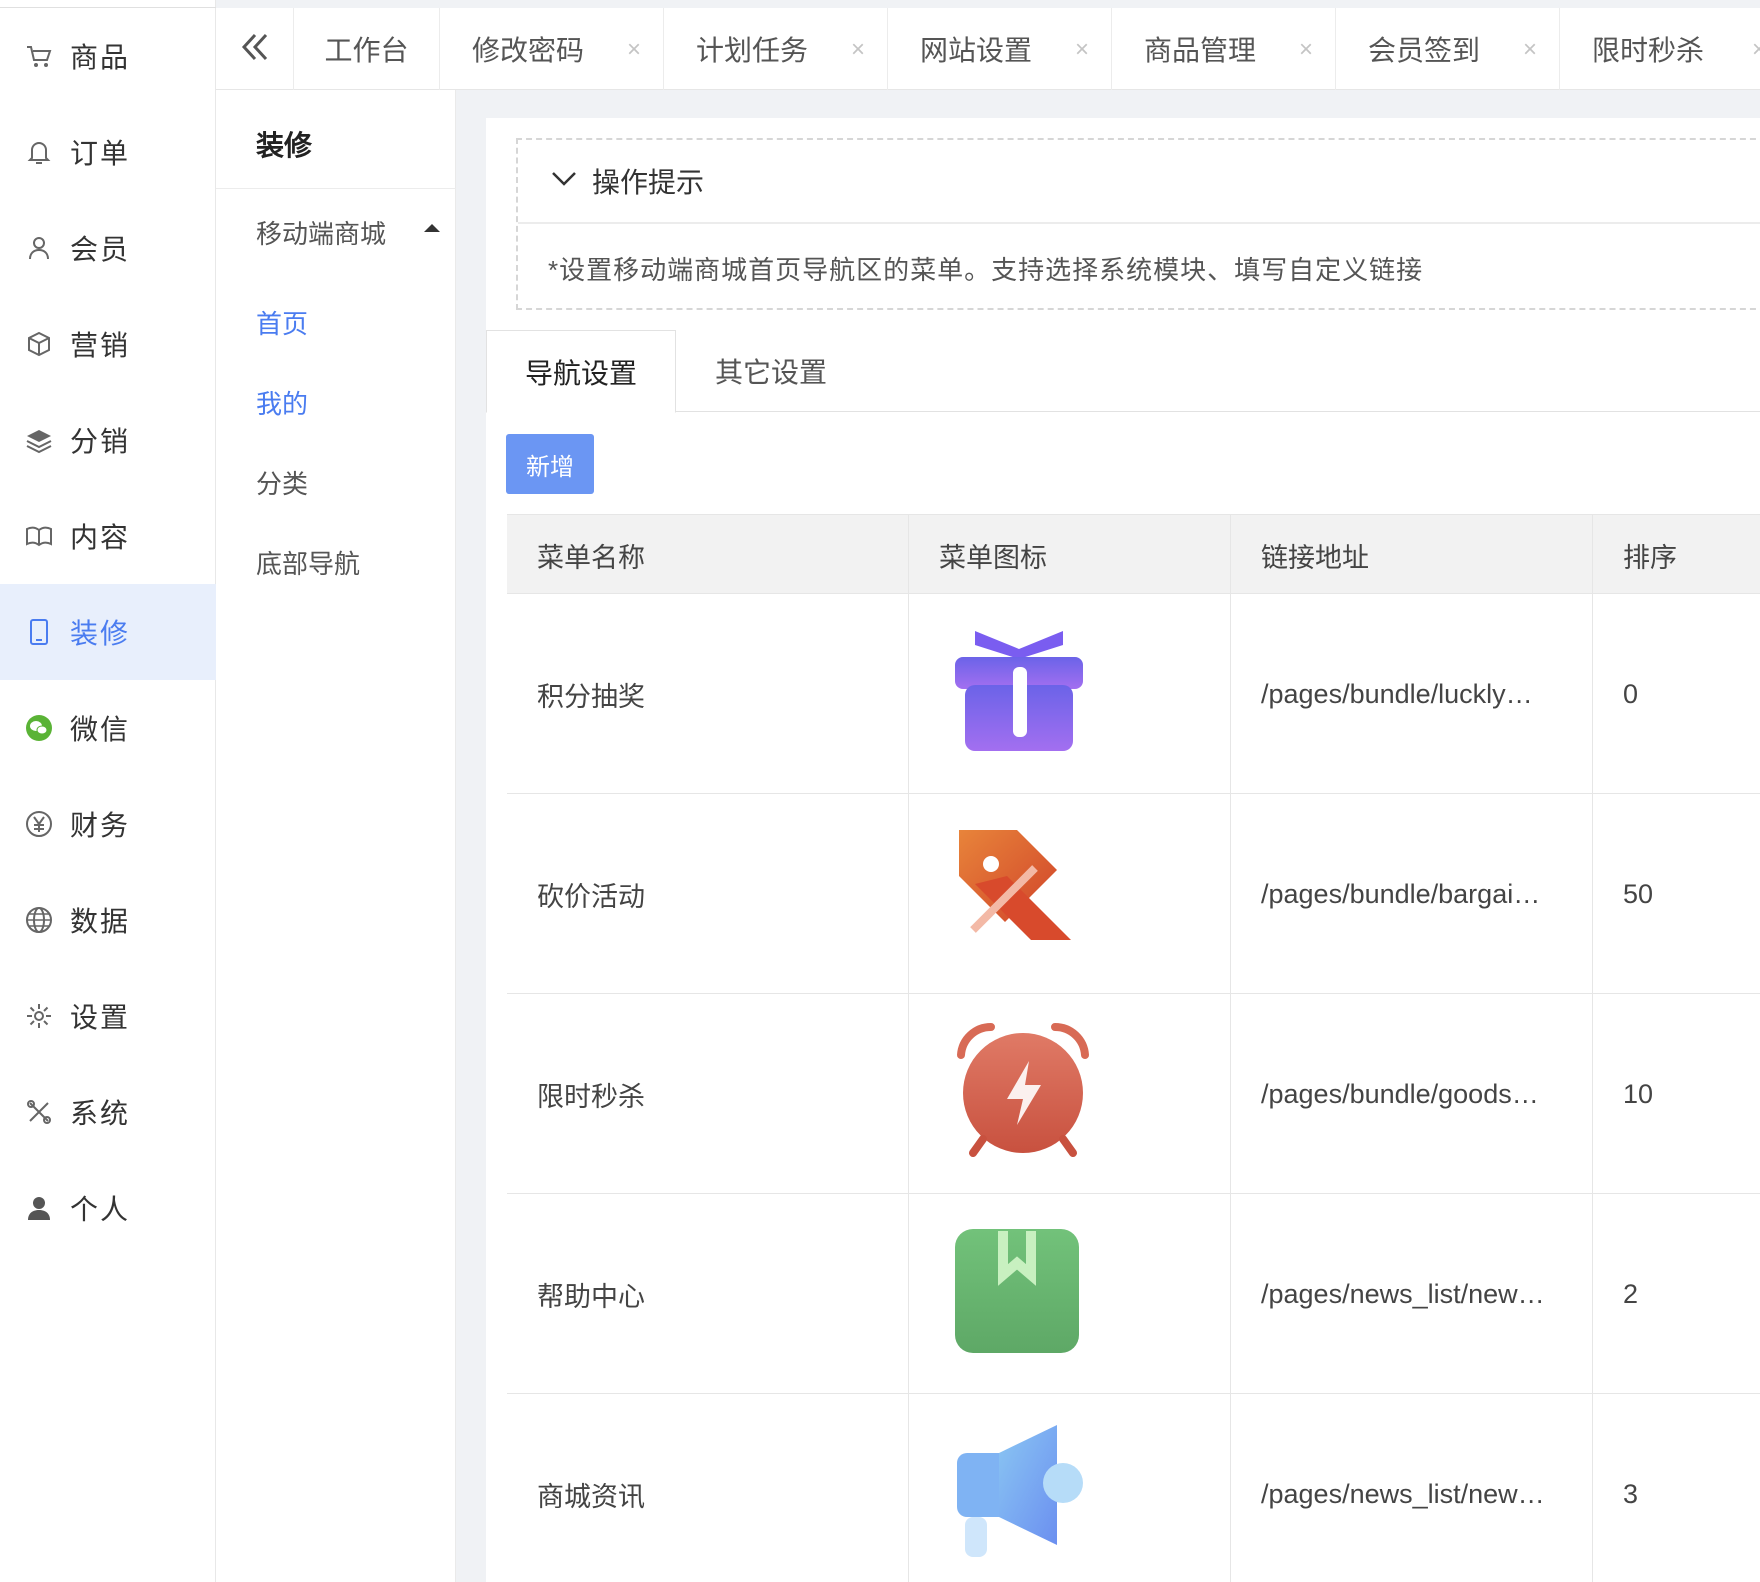 The height and width of the screenshot is (1582, 1760). What do you see at coordinates (108, 248) in the screenshot?
I see `sidebar-item-members: 会员` at bounding box center [108, 248].